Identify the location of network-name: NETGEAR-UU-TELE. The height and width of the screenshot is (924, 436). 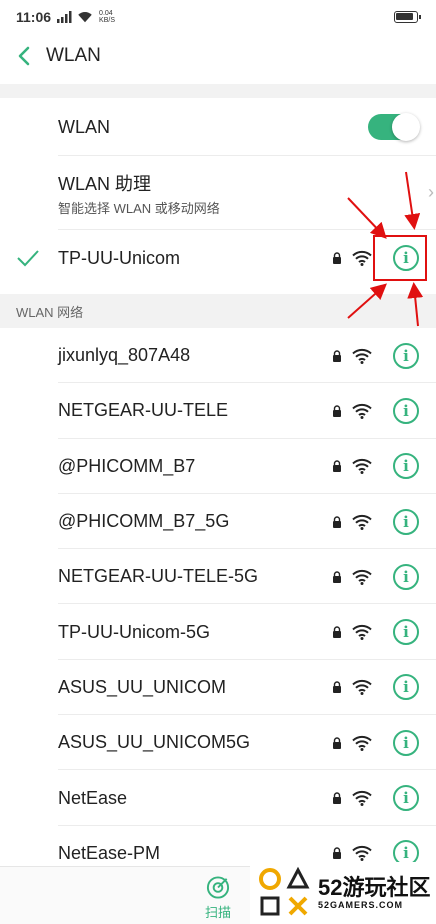
(143, 410).